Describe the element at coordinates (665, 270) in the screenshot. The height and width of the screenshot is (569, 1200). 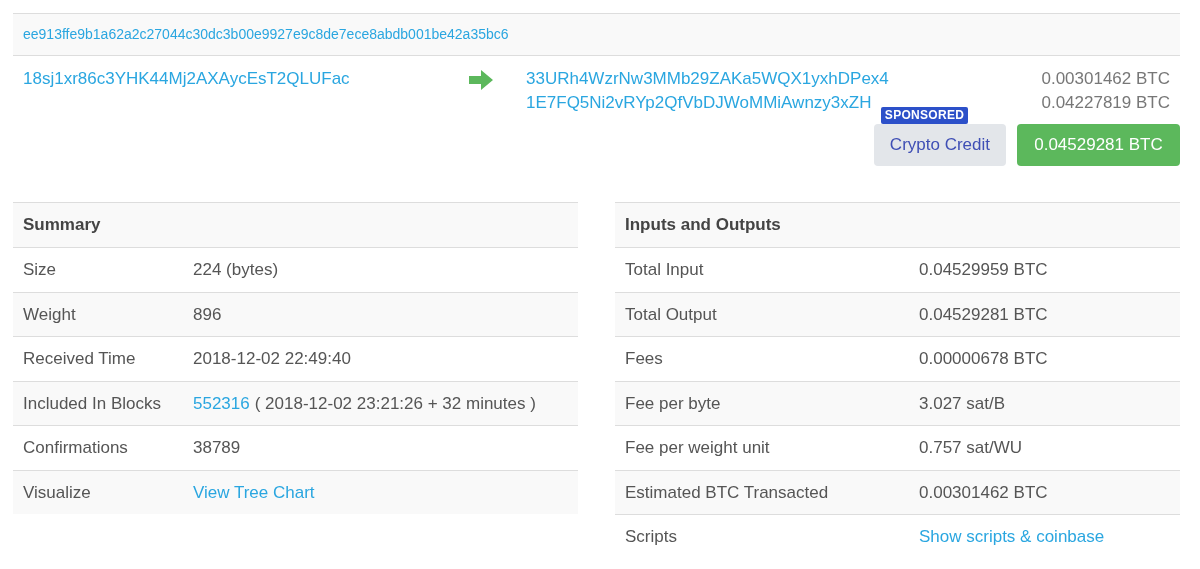
I see `row-label: Total Input` at that location.